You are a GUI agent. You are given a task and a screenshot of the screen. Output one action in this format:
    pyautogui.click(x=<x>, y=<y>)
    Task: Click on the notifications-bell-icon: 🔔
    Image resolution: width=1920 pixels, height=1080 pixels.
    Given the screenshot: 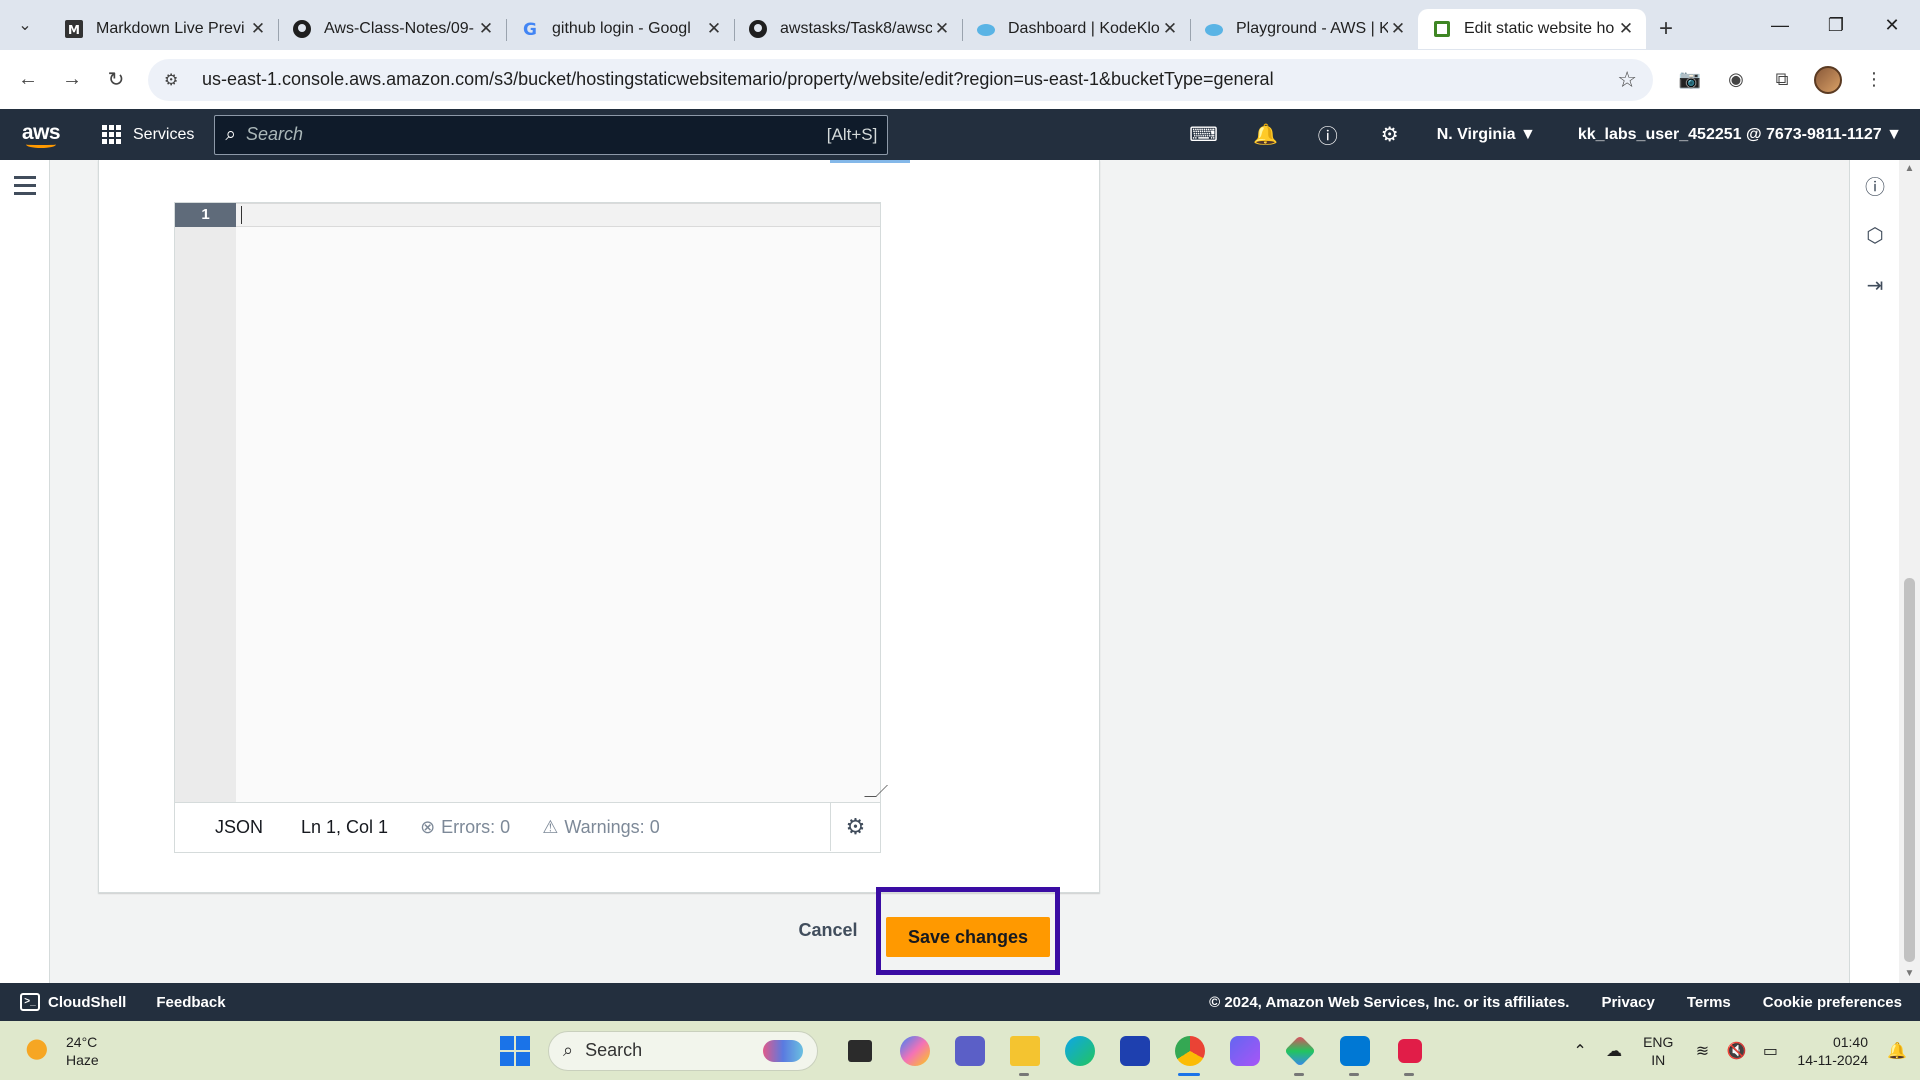 What is the action you would take?
    pyautogui.click(x=1266, y=134)
    